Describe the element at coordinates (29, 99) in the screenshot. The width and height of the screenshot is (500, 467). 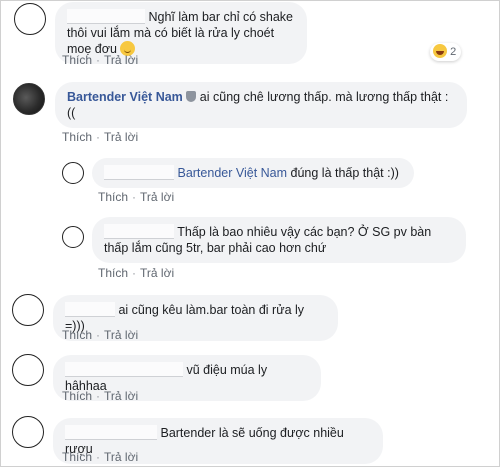
I see `page-avatar` at that location.